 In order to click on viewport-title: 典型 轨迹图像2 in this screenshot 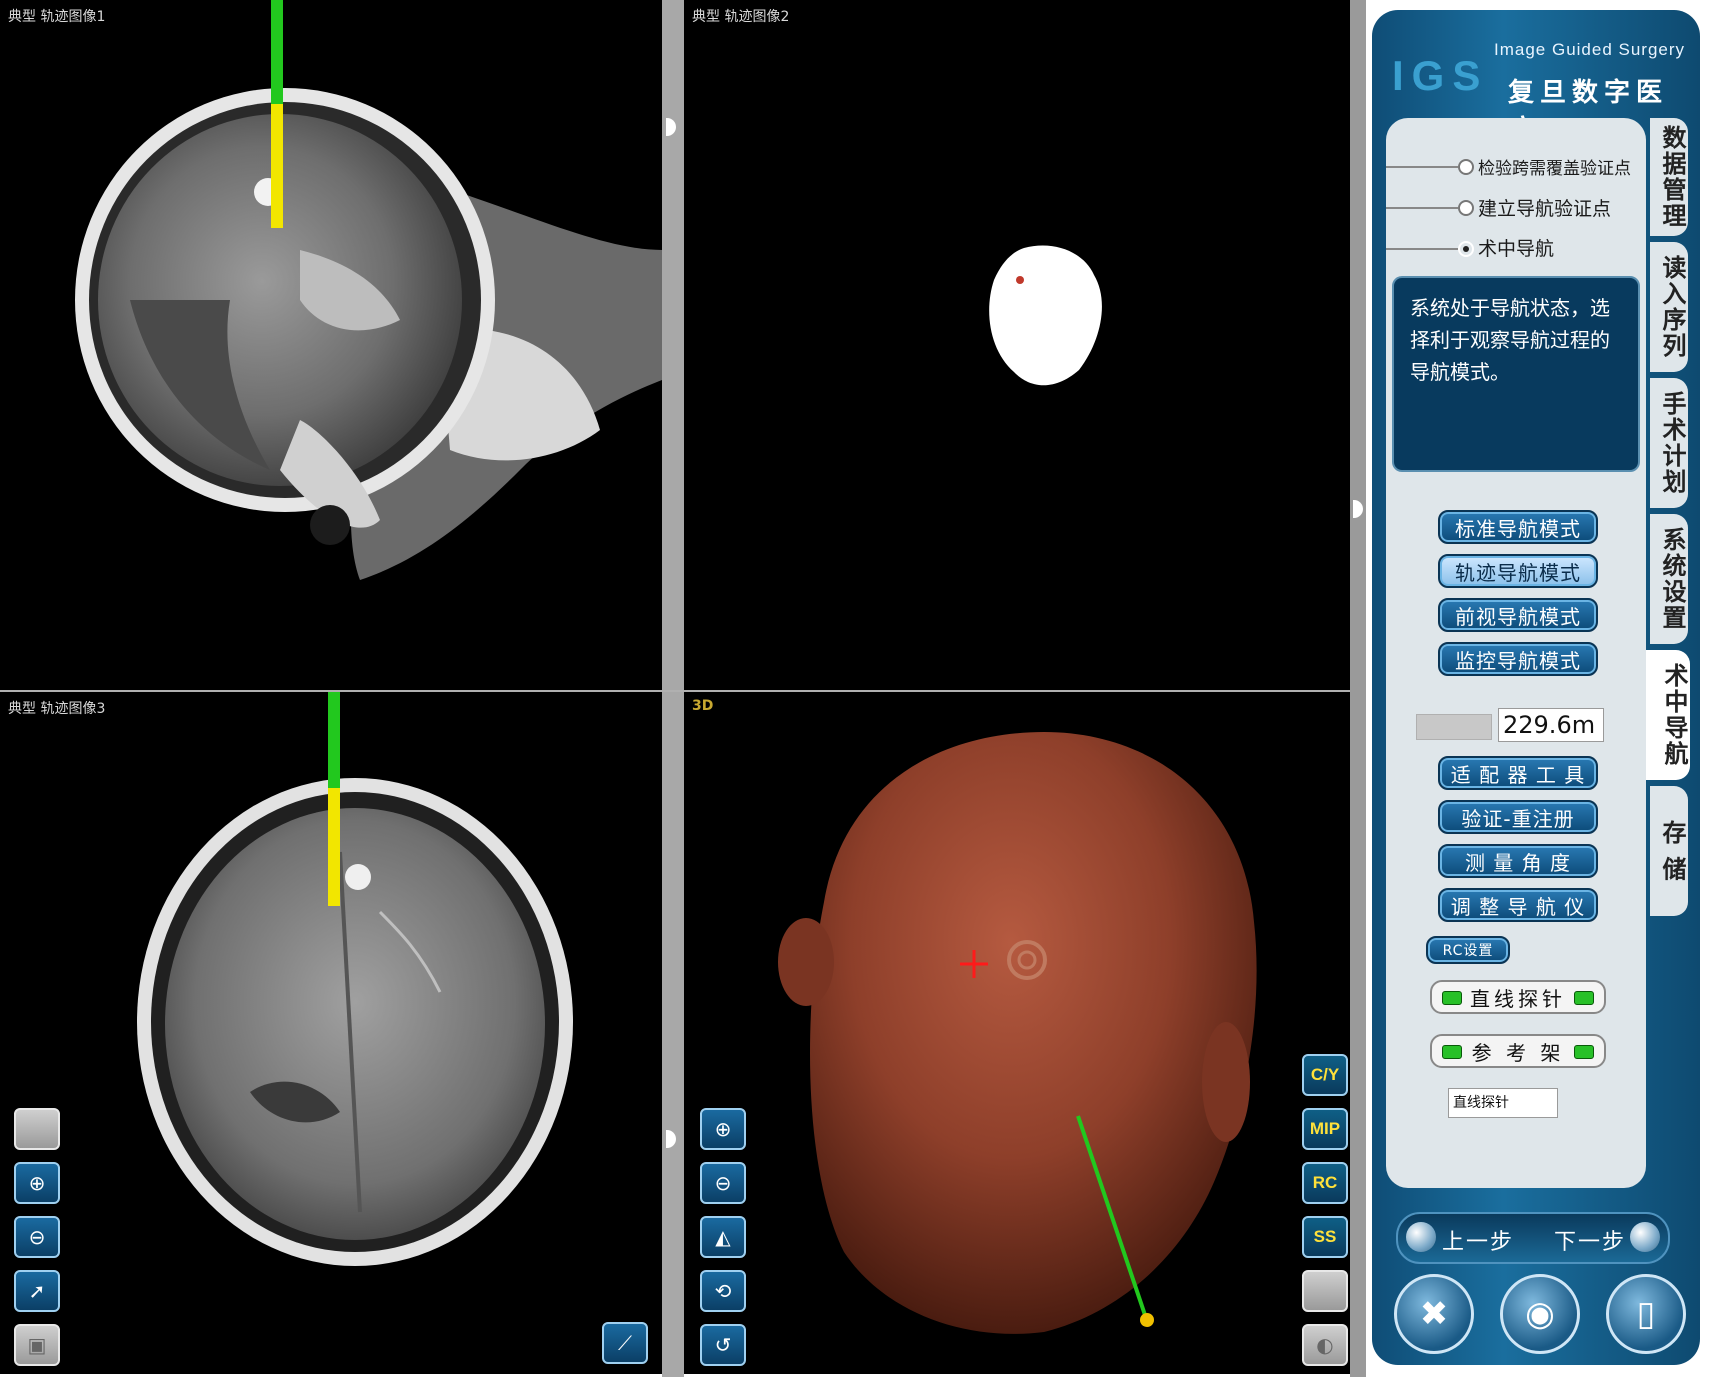, I will do `click(741, 17)`.